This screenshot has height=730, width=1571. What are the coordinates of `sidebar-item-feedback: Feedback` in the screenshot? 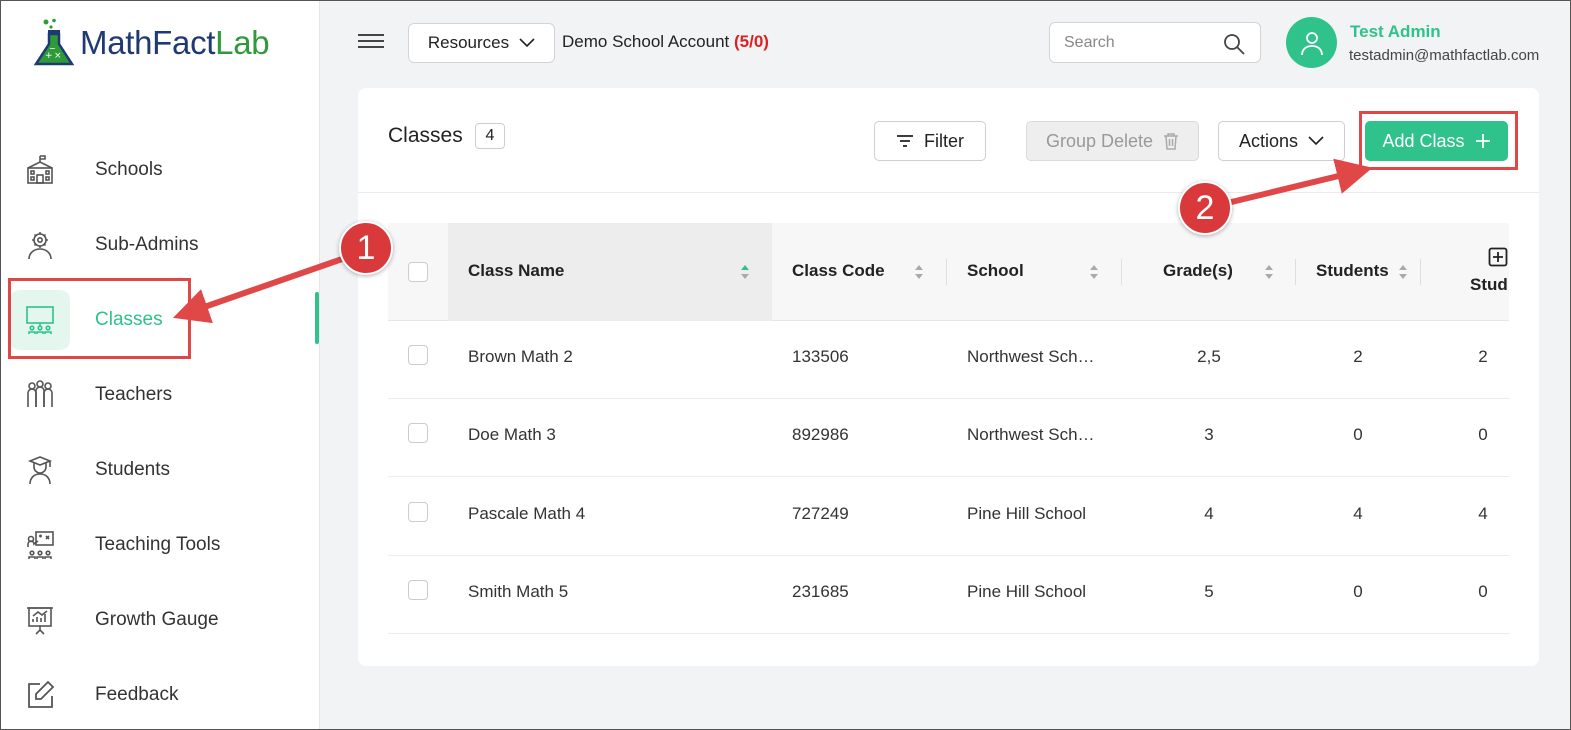 It's located at (160, 693).